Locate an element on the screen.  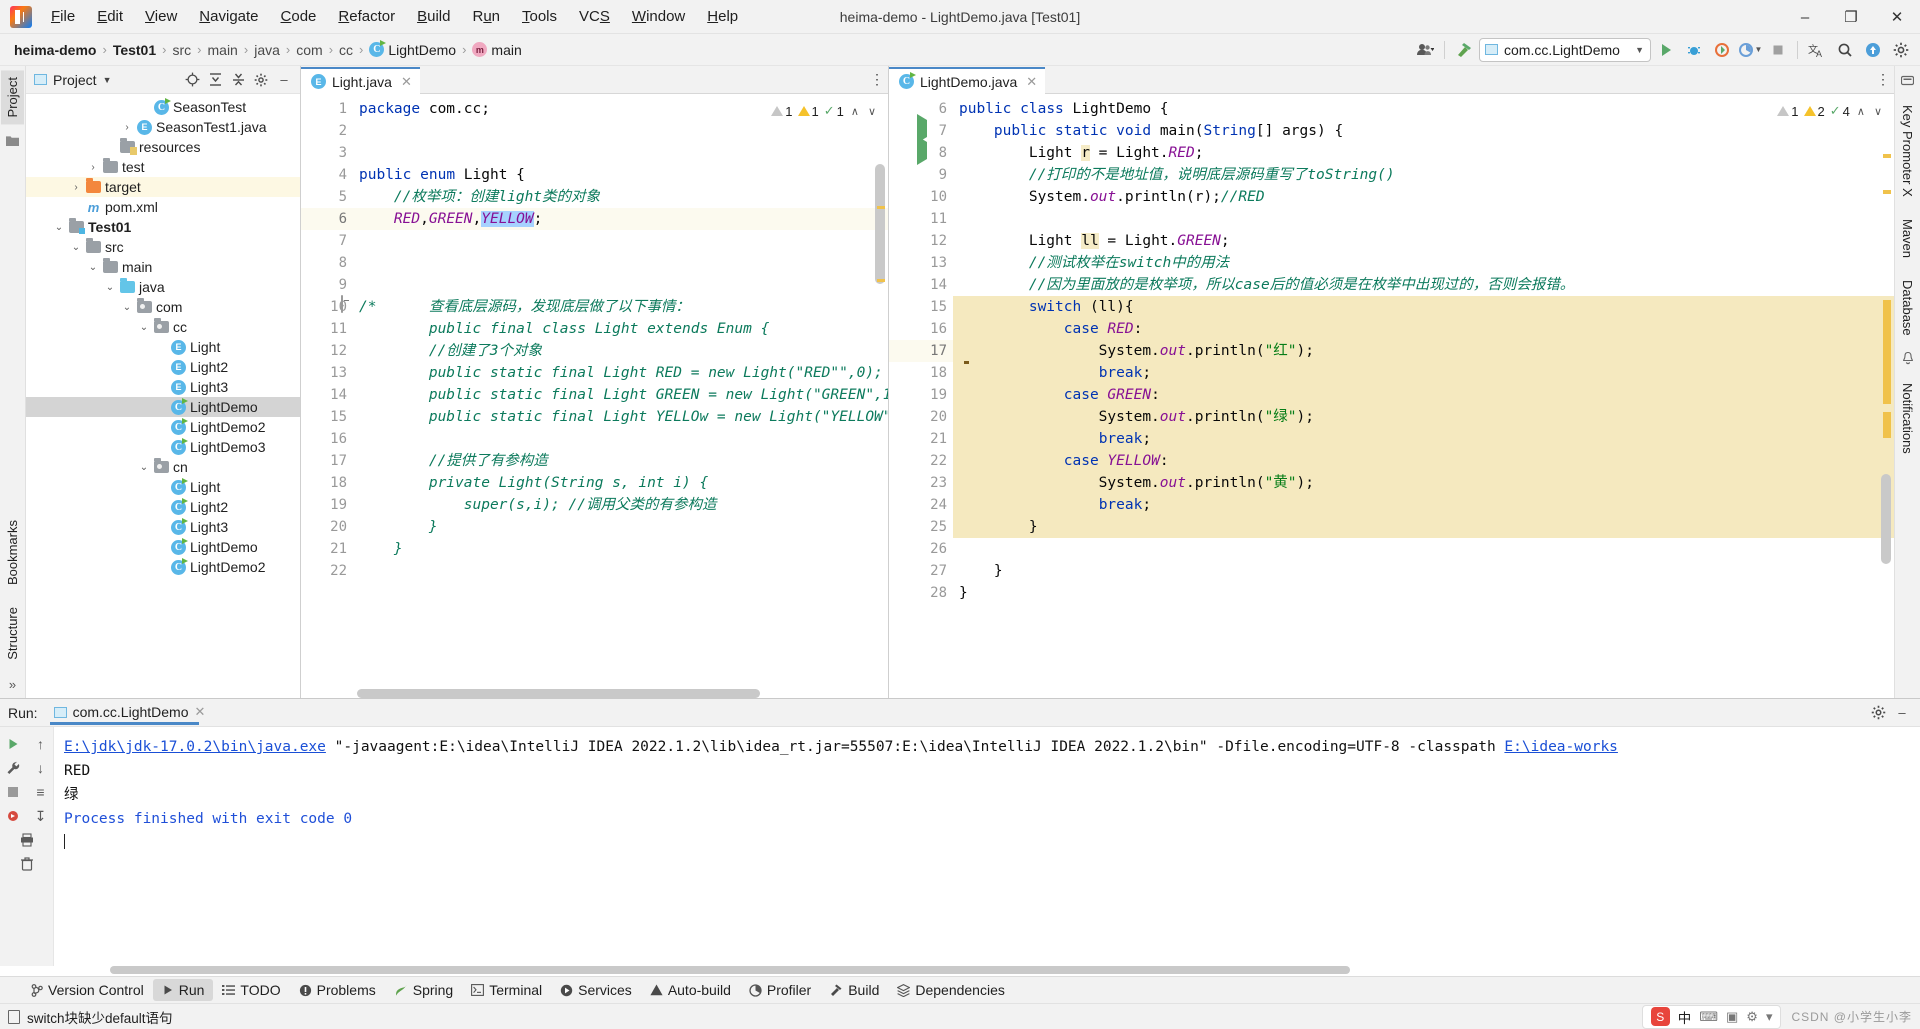
breadcrumb-item-project: heima-demo is located at coordinates (55, 50).